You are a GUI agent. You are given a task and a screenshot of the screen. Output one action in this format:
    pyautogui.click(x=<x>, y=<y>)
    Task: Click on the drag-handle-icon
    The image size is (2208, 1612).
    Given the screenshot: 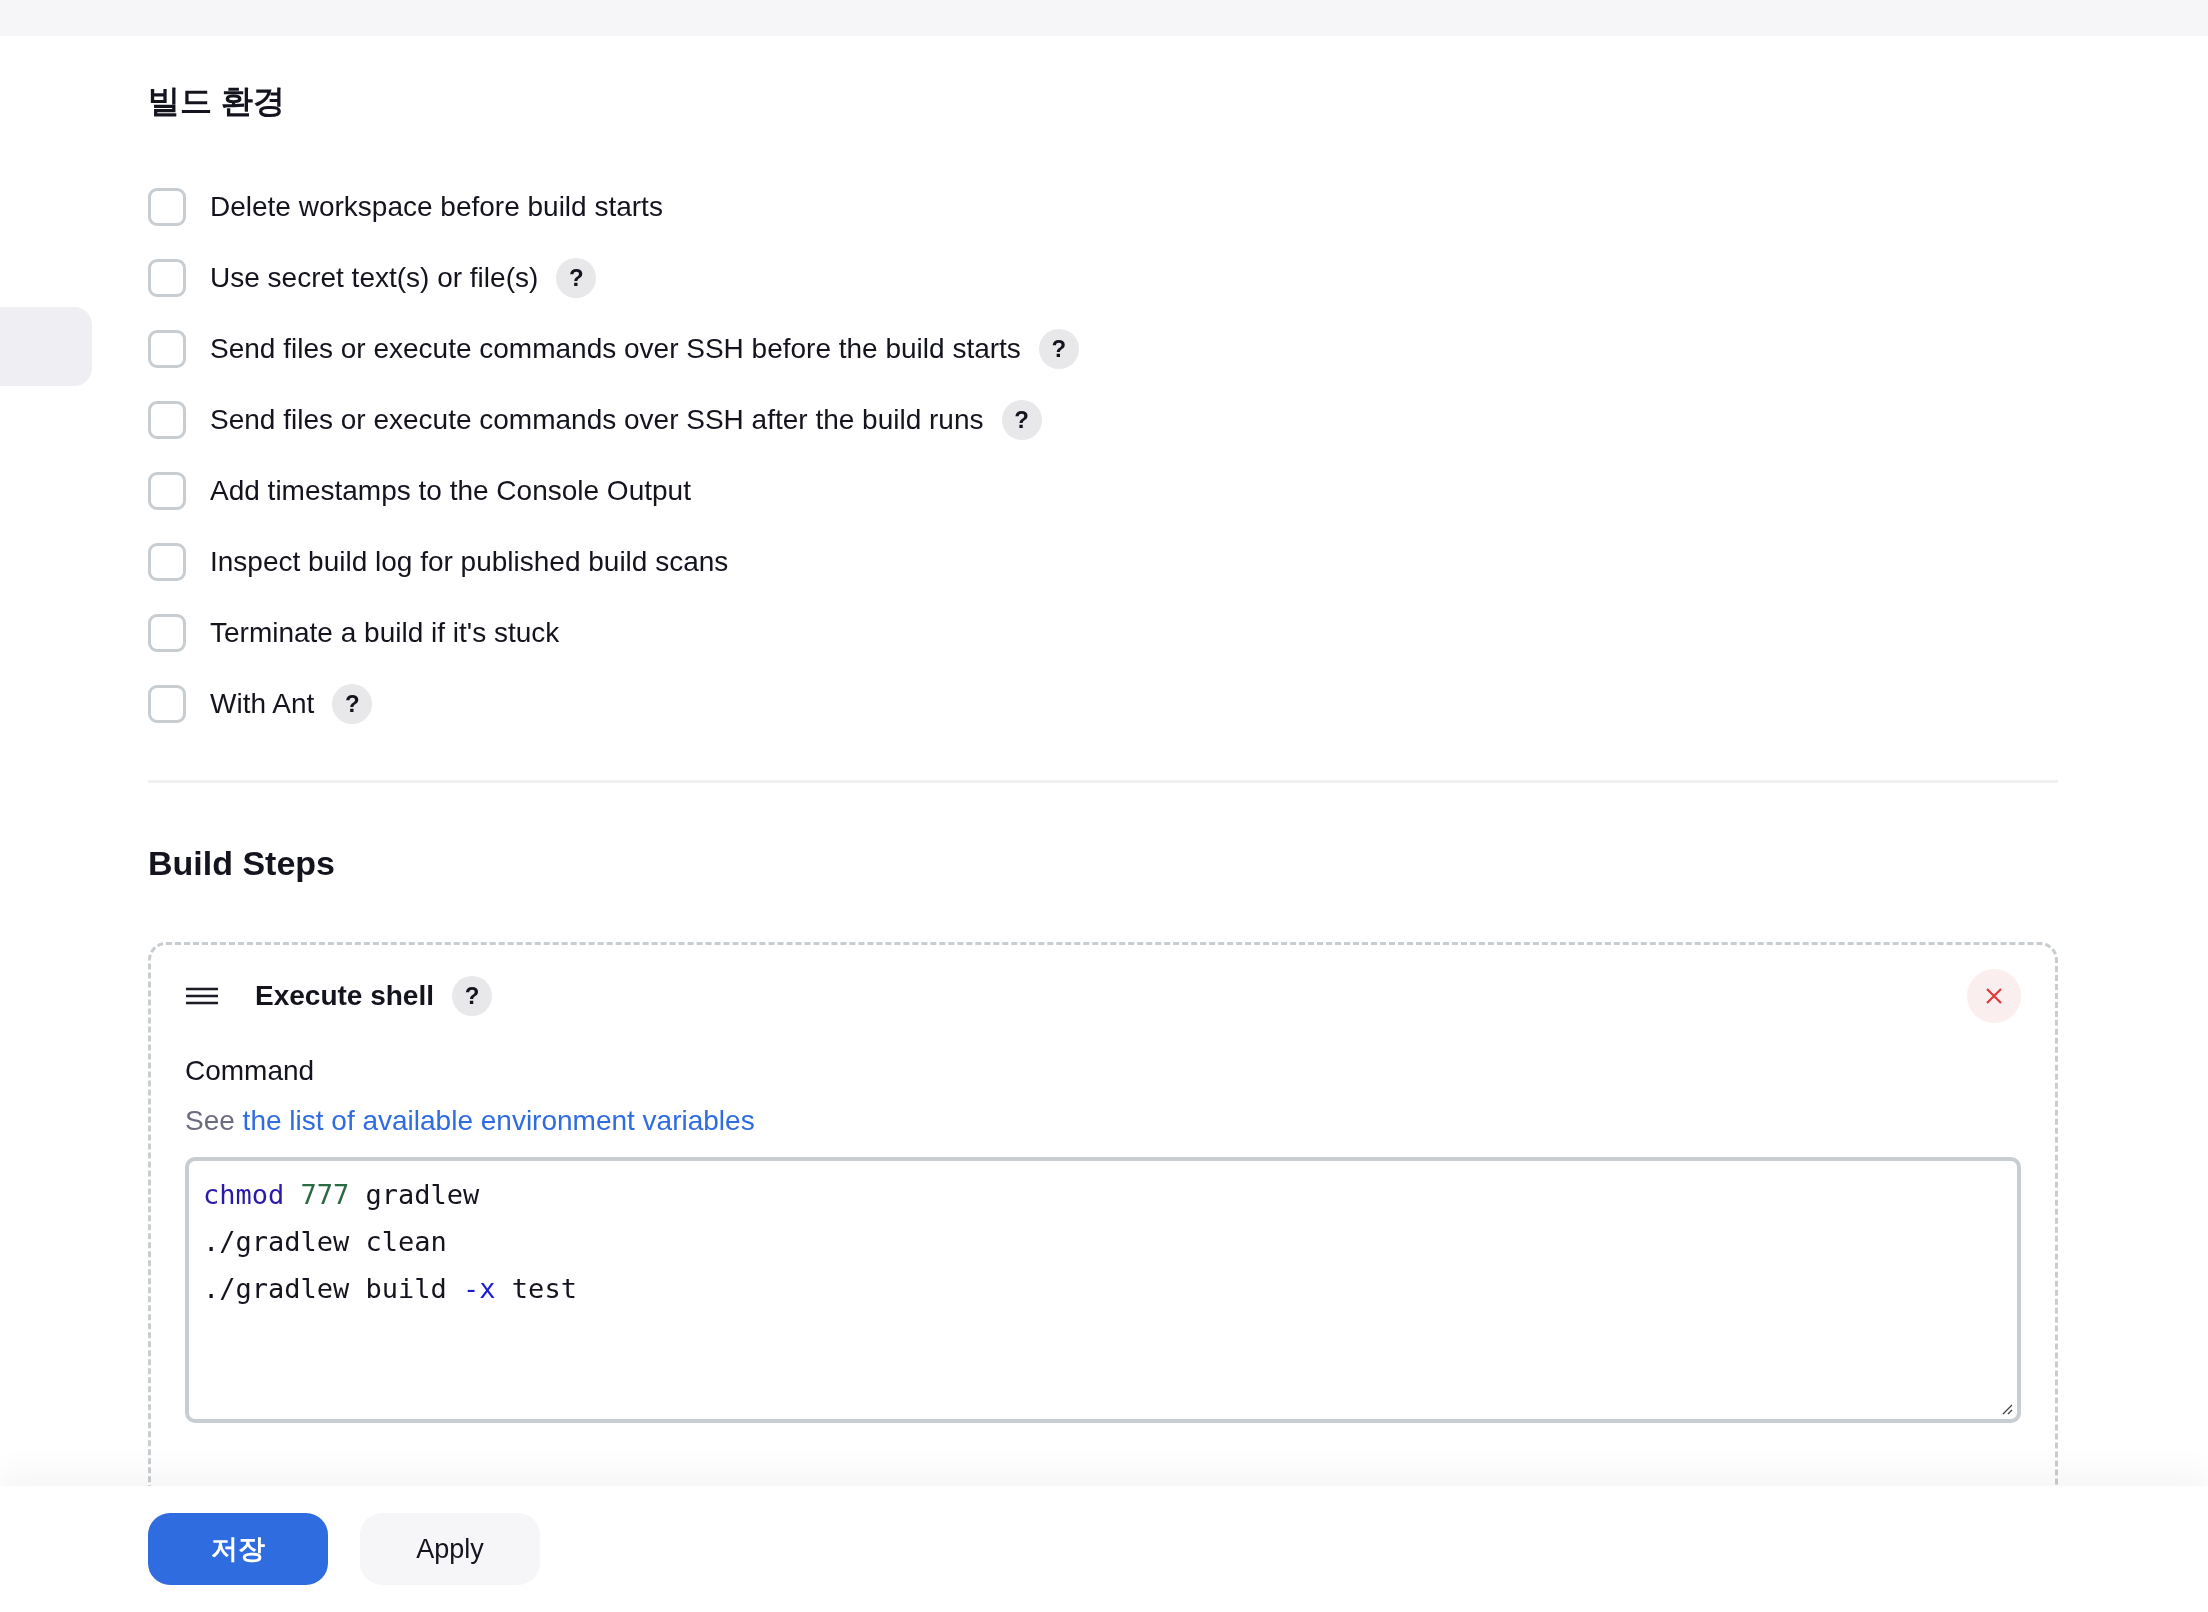 What is the action you would take?
    pyautogui.click(x=202, y=996)
    